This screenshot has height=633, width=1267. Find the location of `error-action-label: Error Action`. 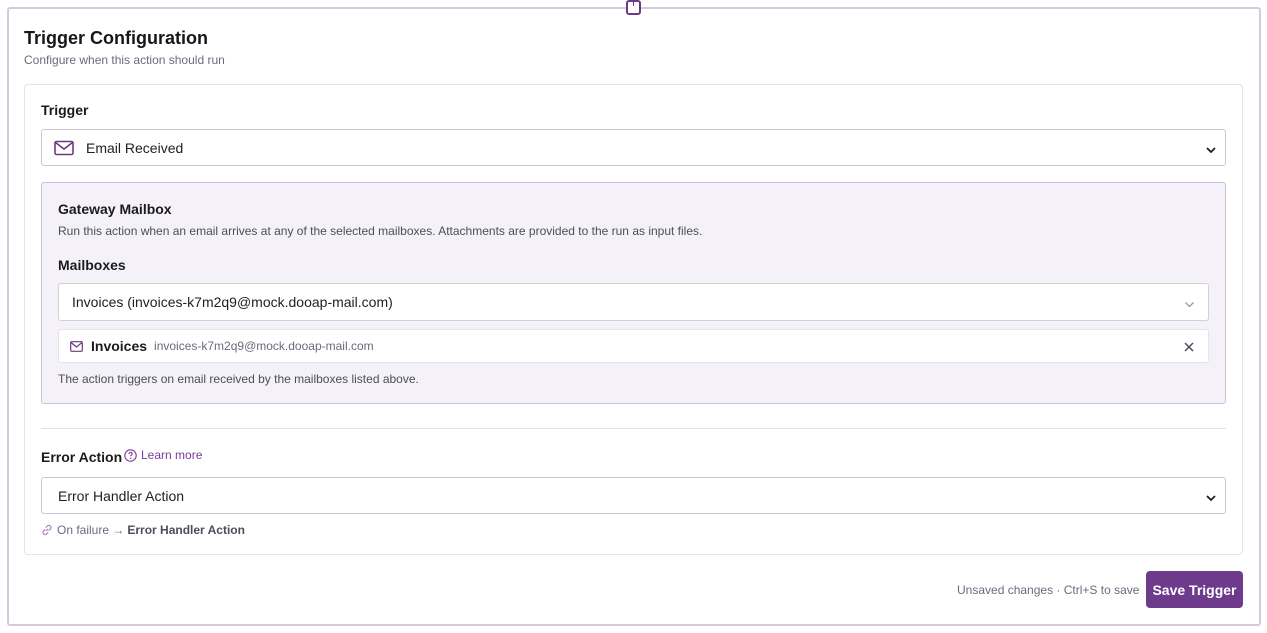

error-action-label: Error Action is located at coordinates (82, 457).